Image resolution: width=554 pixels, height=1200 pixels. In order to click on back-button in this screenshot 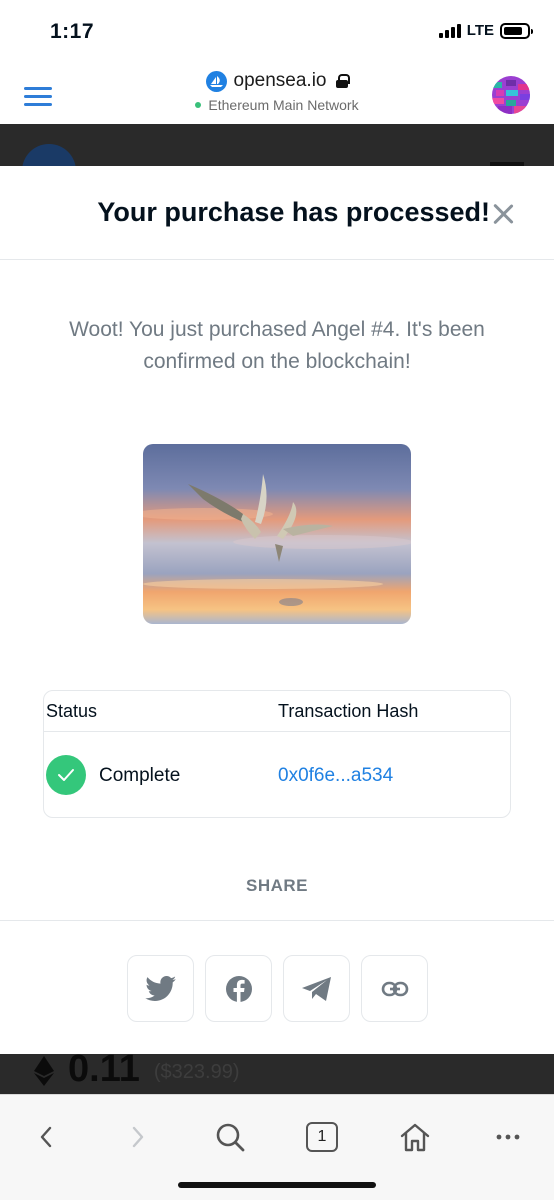, I will do `click(46, 1137)`.